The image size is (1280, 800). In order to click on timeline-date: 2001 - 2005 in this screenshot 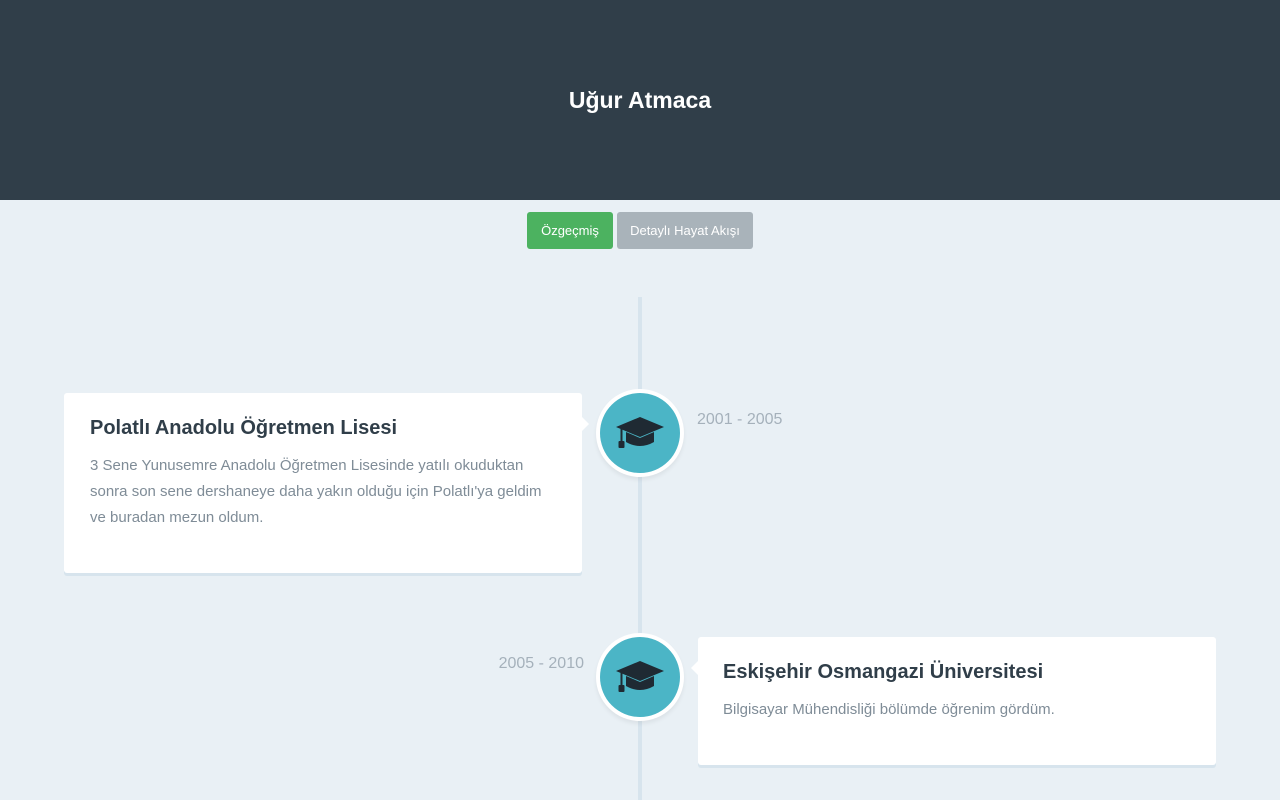, I will do `click(740, 419)`.